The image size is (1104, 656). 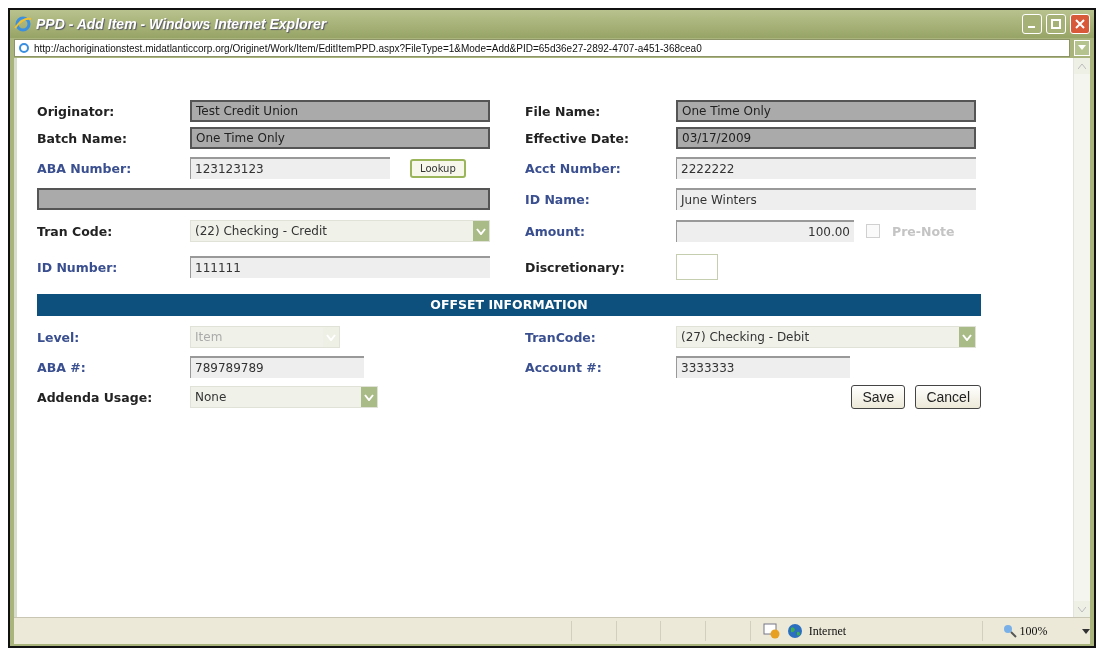 I want to click on field-label: Amount:, so click(x=556, y=231).